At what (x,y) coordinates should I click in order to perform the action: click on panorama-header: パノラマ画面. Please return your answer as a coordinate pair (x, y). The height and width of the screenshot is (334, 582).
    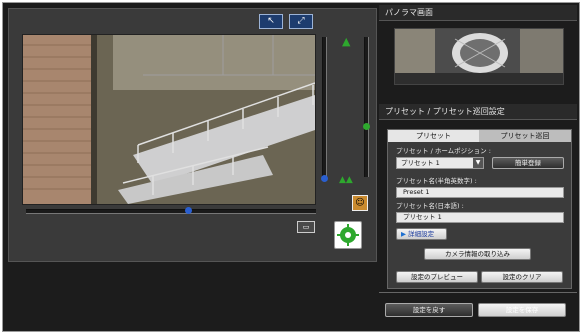
    Looking at the image, I should click on (478, 13).